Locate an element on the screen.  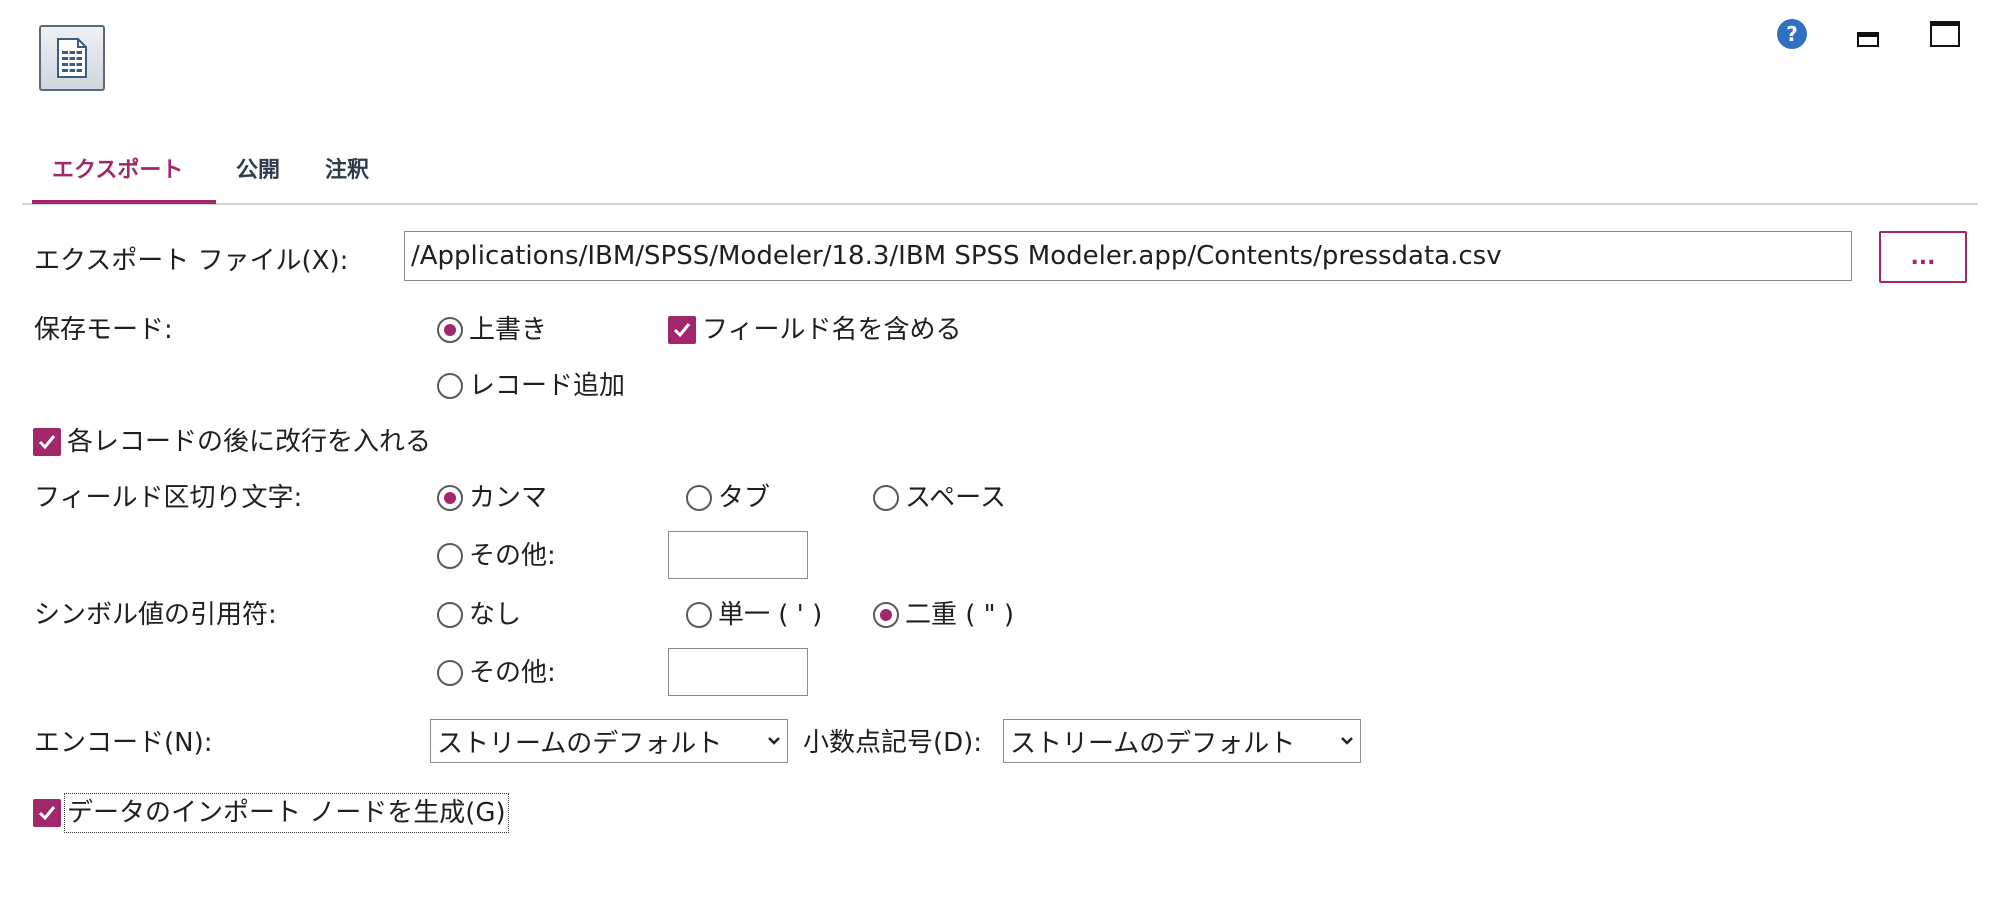
quotes-other-input is located at coordinates (738, 672).